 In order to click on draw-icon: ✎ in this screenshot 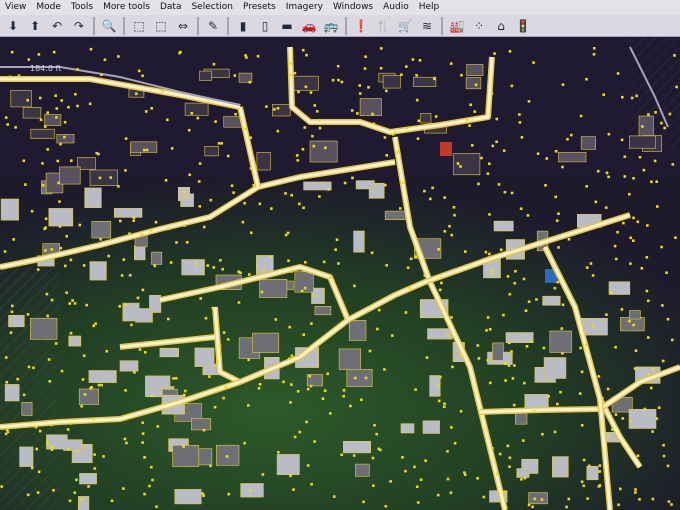, I will do `click(213, 26)`.